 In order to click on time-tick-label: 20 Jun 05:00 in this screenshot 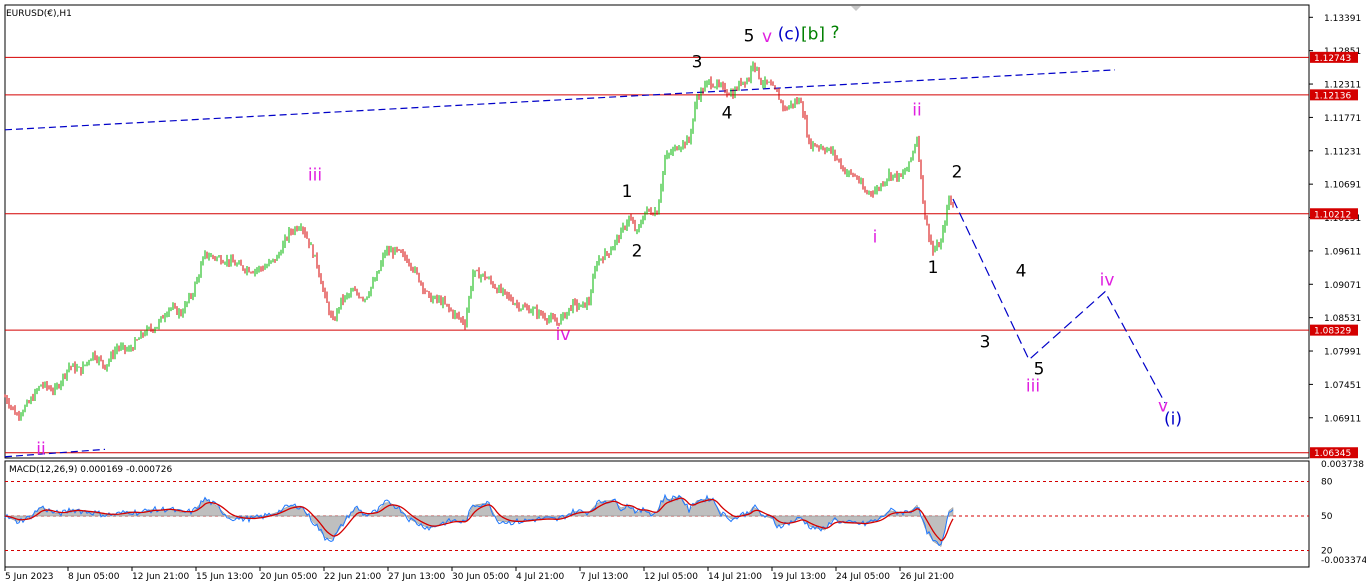, I will do `click(288, 577)`.